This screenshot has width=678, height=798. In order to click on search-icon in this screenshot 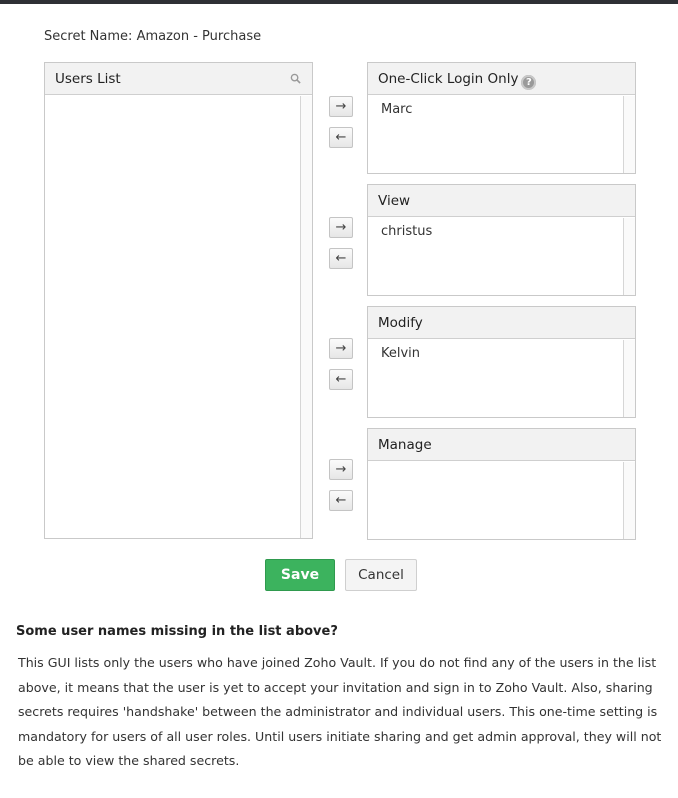, I will do `click(295, 78)`.